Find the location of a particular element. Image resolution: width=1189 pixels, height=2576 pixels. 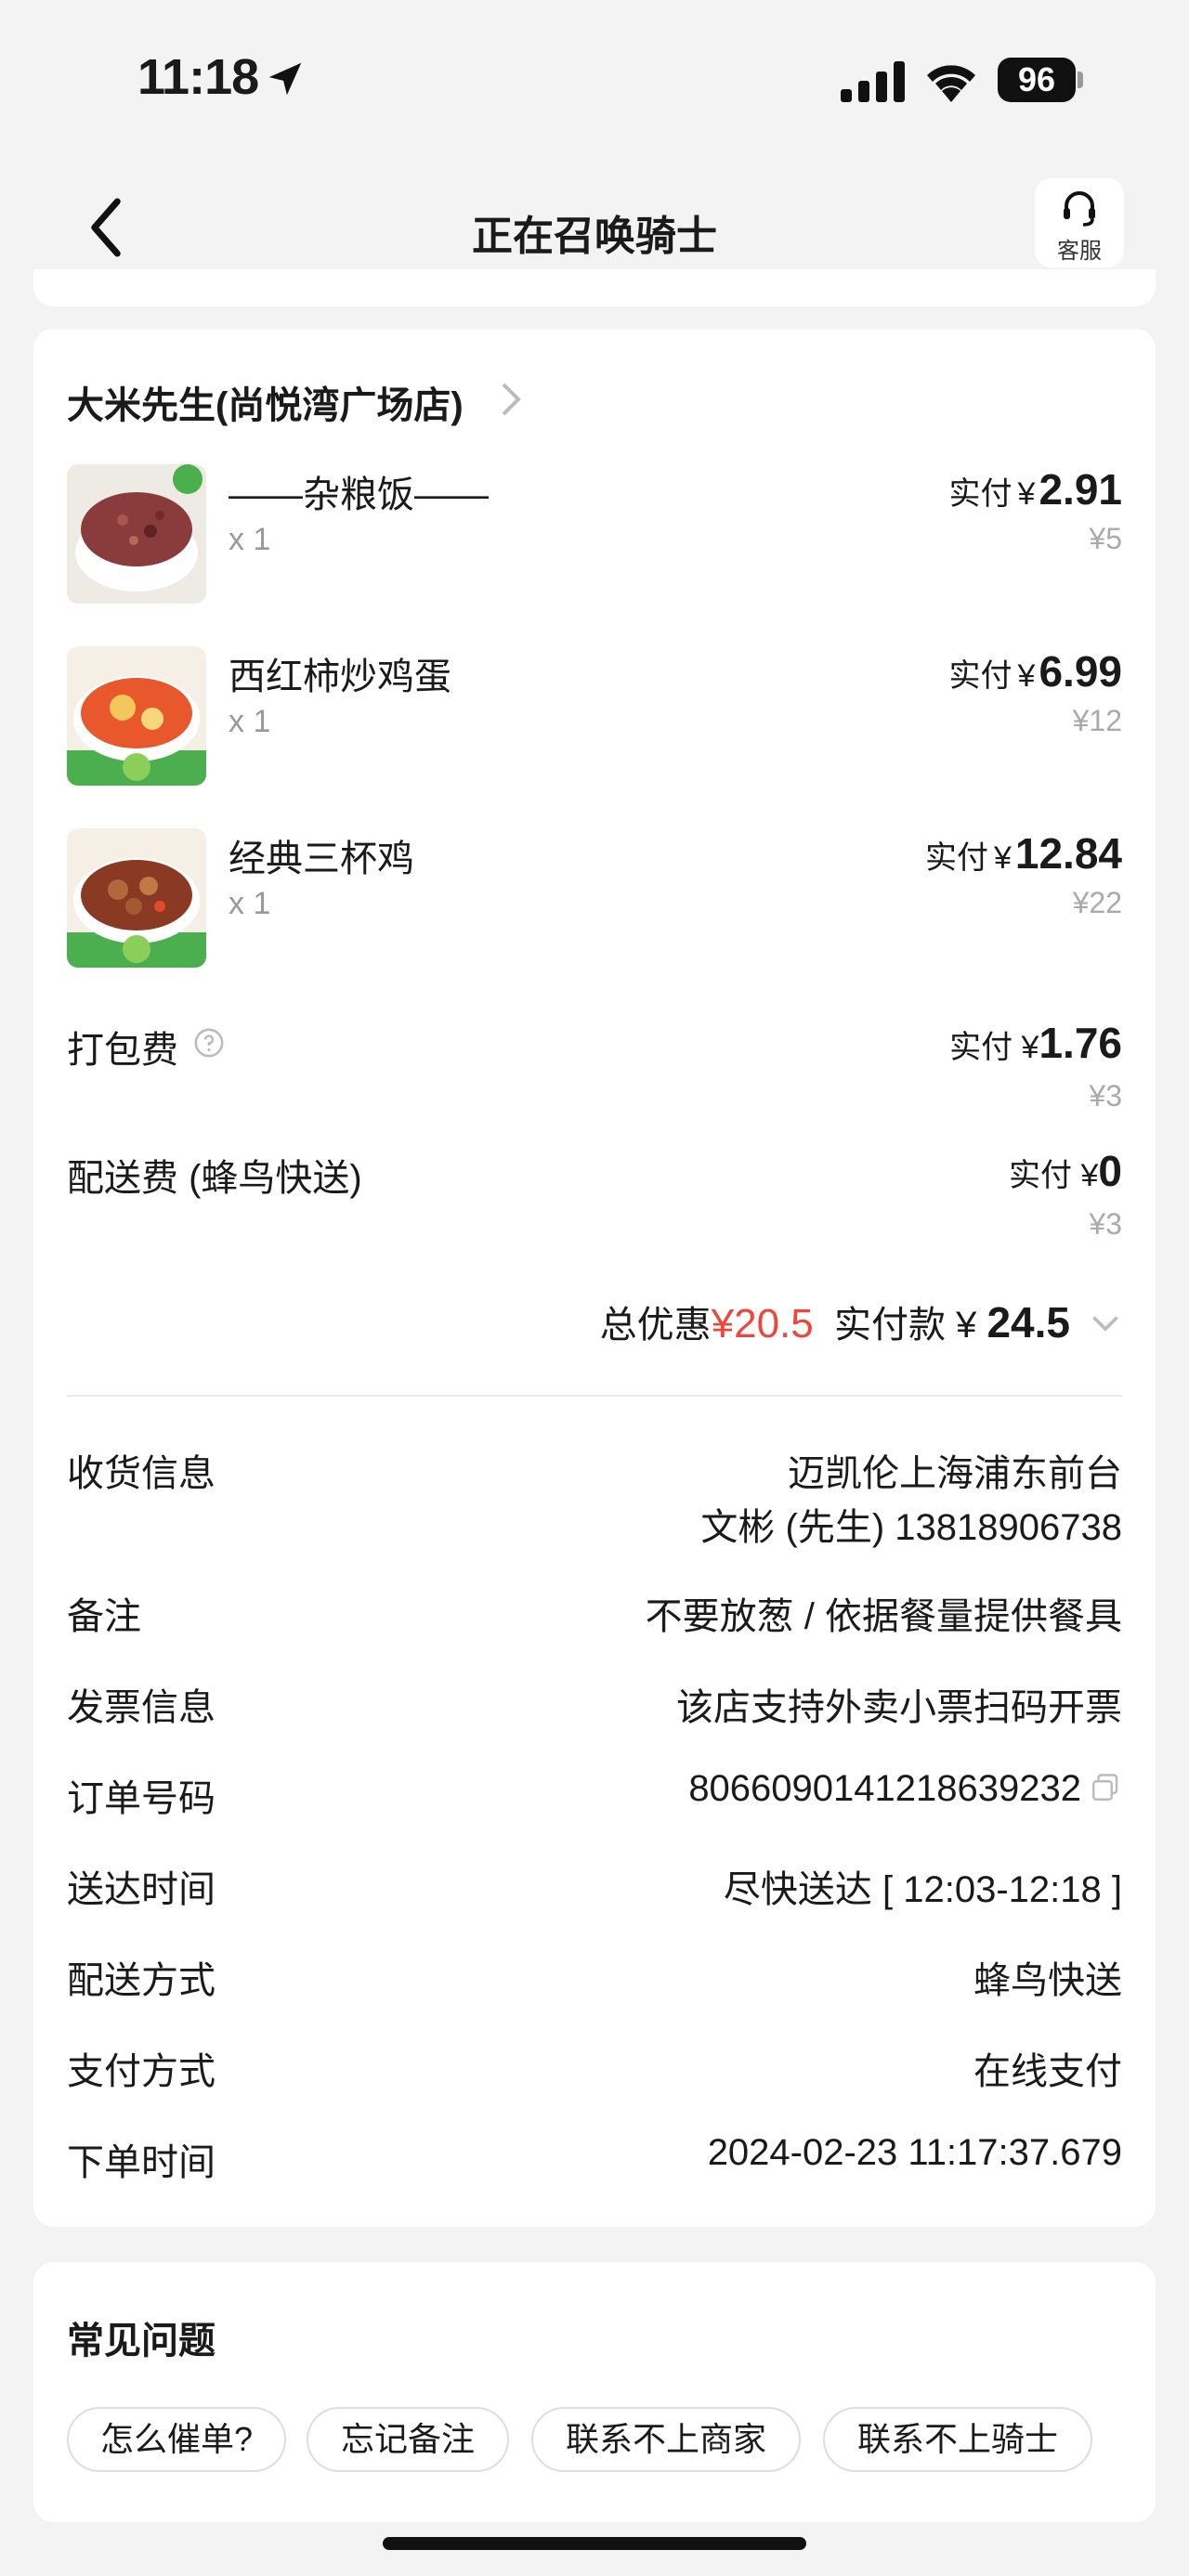

info-label: 下单时间 is located at coordinates (141, 2162).